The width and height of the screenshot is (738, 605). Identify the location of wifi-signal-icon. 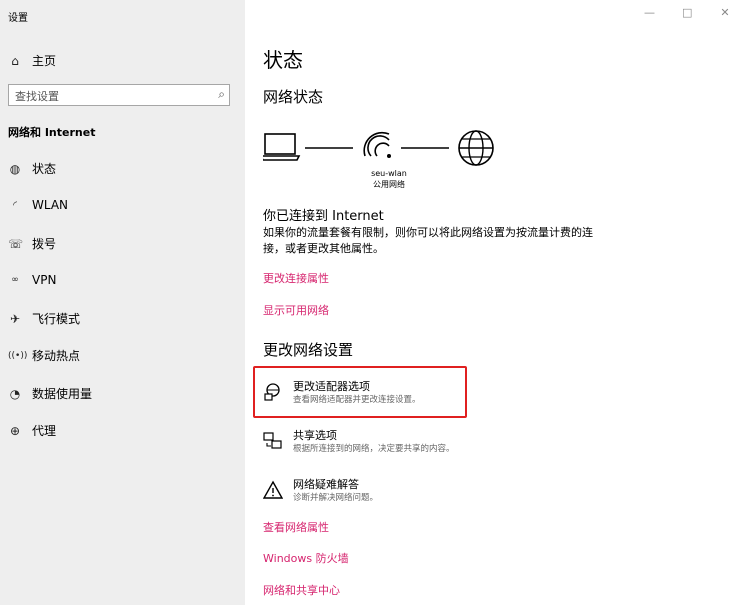
(377, 144).